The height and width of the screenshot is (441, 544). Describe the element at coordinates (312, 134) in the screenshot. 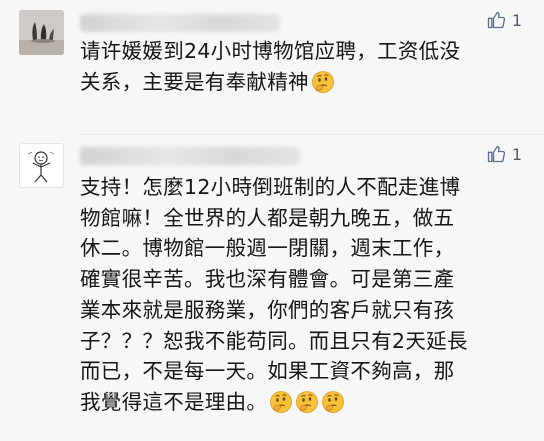

I see `divider` at that location.